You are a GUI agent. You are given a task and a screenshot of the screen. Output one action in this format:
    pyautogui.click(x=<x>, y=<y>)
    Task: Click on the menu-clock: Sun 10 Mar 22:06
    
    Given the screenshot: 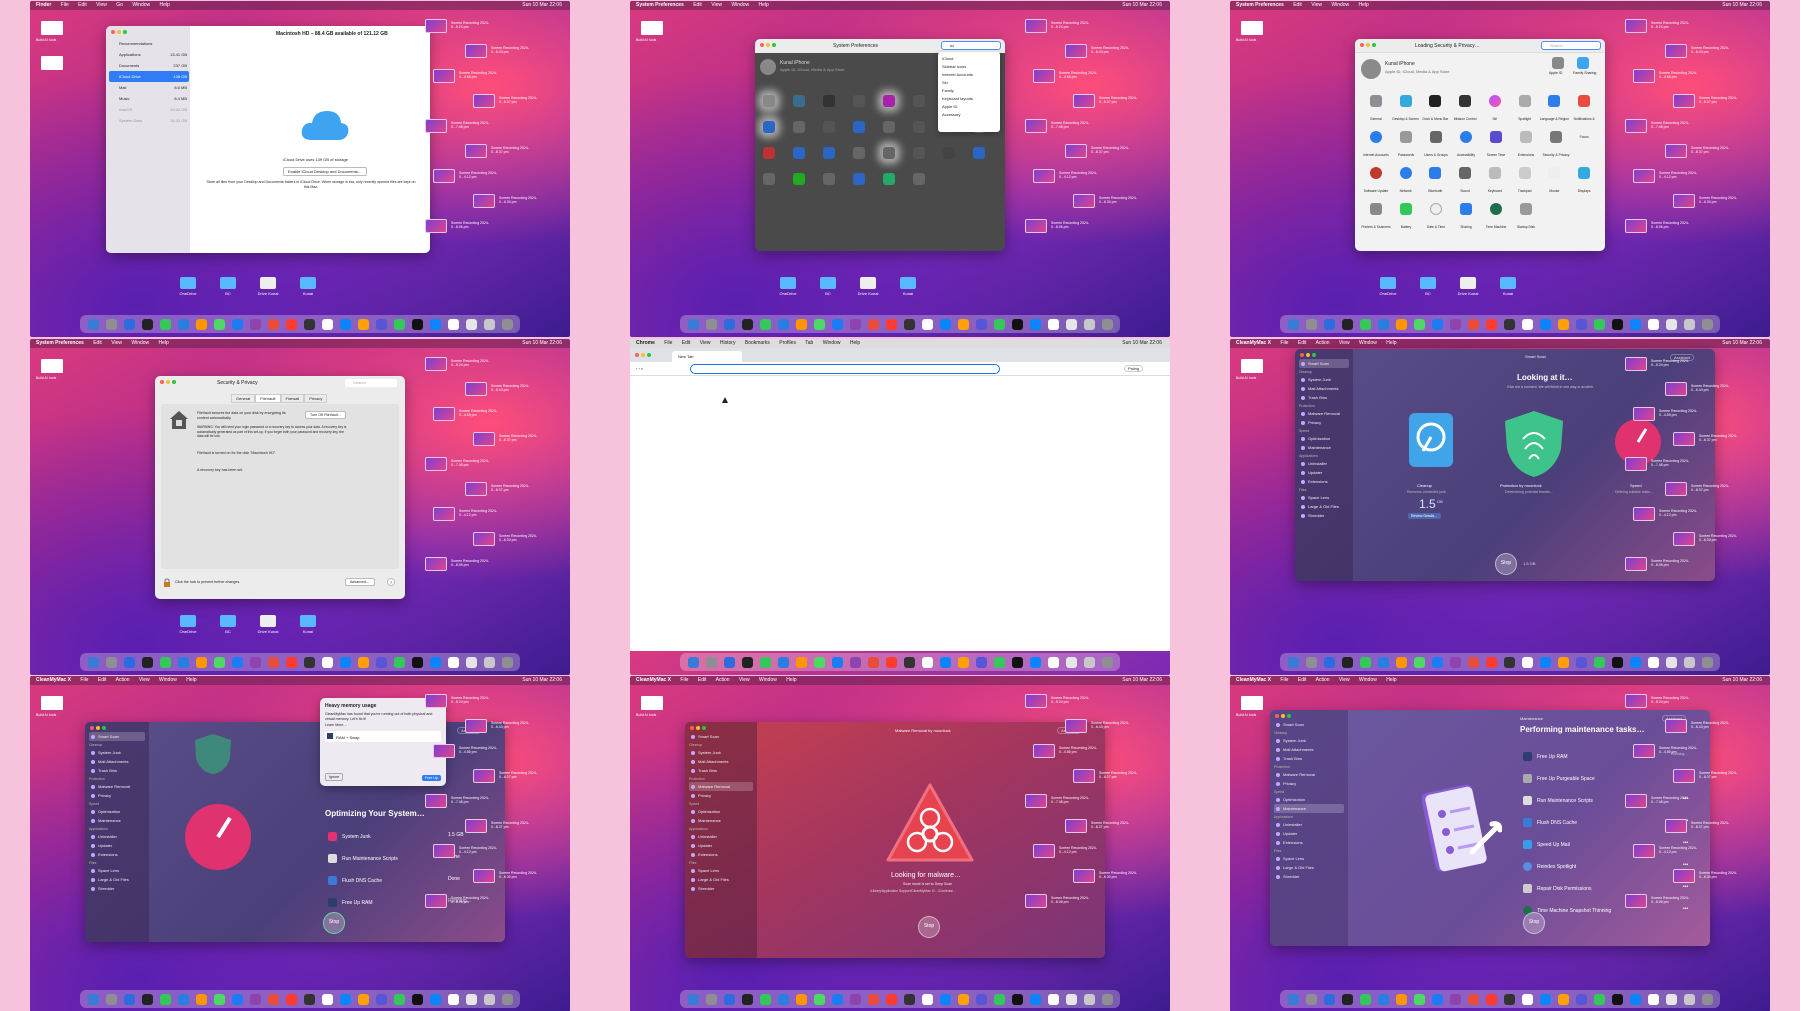 What is the action you would take?
    pyautogui.click(x=542, y=5)
    